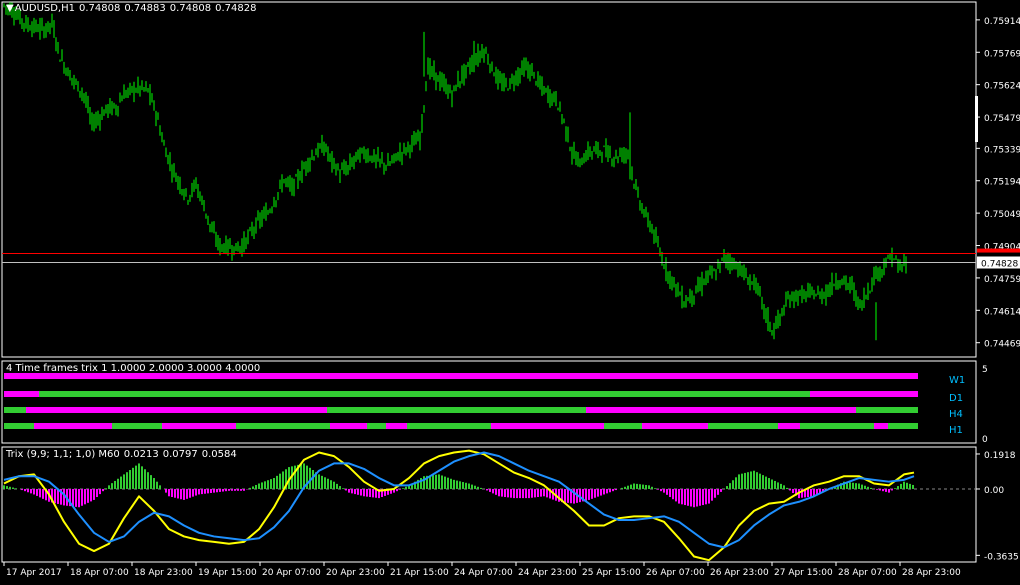 This screenshot has height=585, width=1020. What do you see at coordinates (291, 573) in the screenshot?
I see `time-tick-label: 20 Apr 07:00` at bounding box center [291, 573].